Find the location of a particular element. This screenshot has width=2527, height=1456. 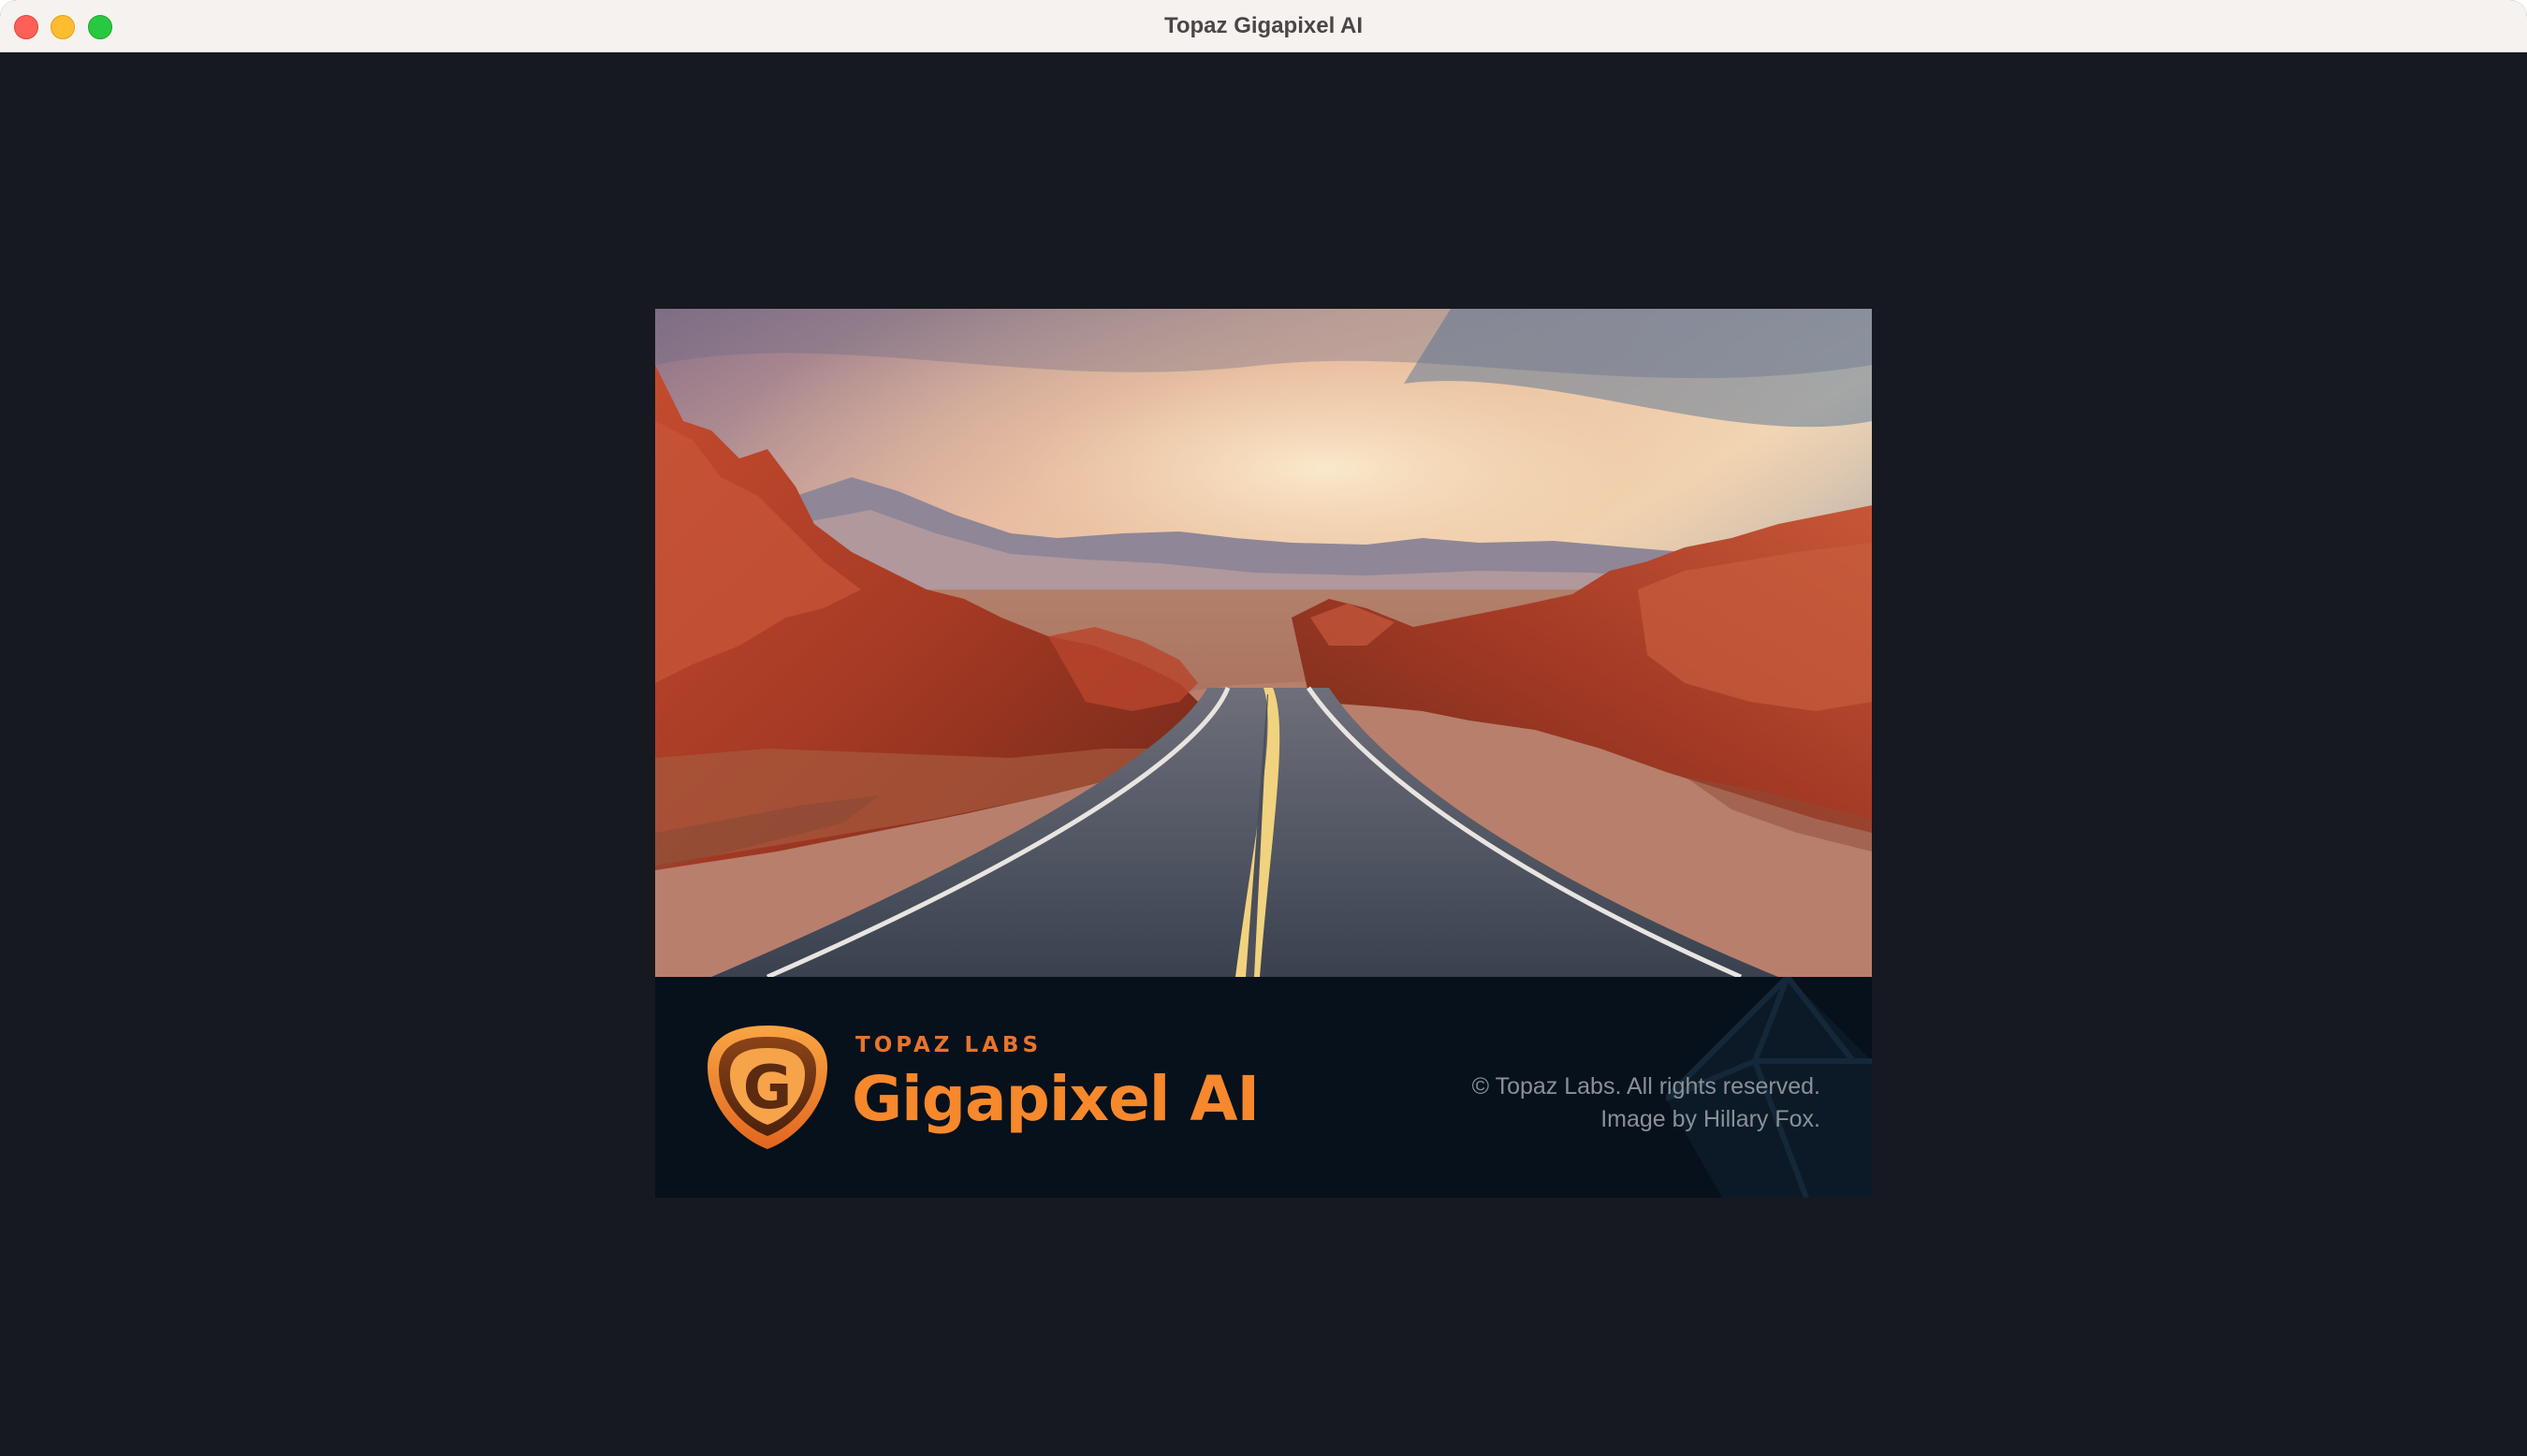

title-bar: Topaz Gigapixel AI is located at coordinates (1263, 26).